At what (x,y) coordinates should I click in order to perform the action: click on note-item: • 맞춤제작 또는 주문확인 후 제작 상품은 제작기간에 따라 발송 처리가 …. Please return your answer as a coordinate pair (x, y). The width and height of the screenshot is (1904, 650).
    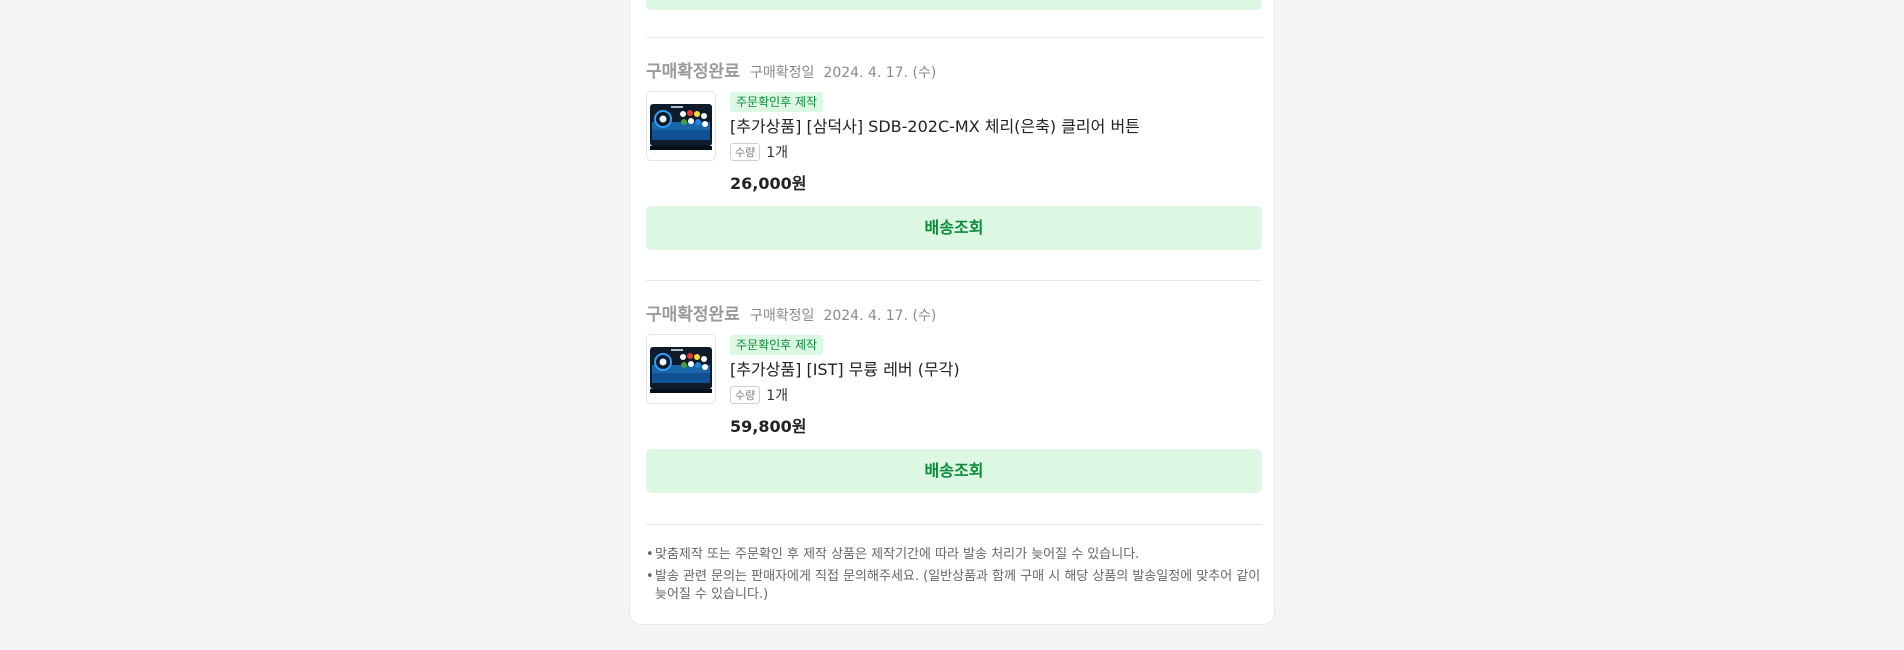
    Looking at the image, I should click on (954, 555).